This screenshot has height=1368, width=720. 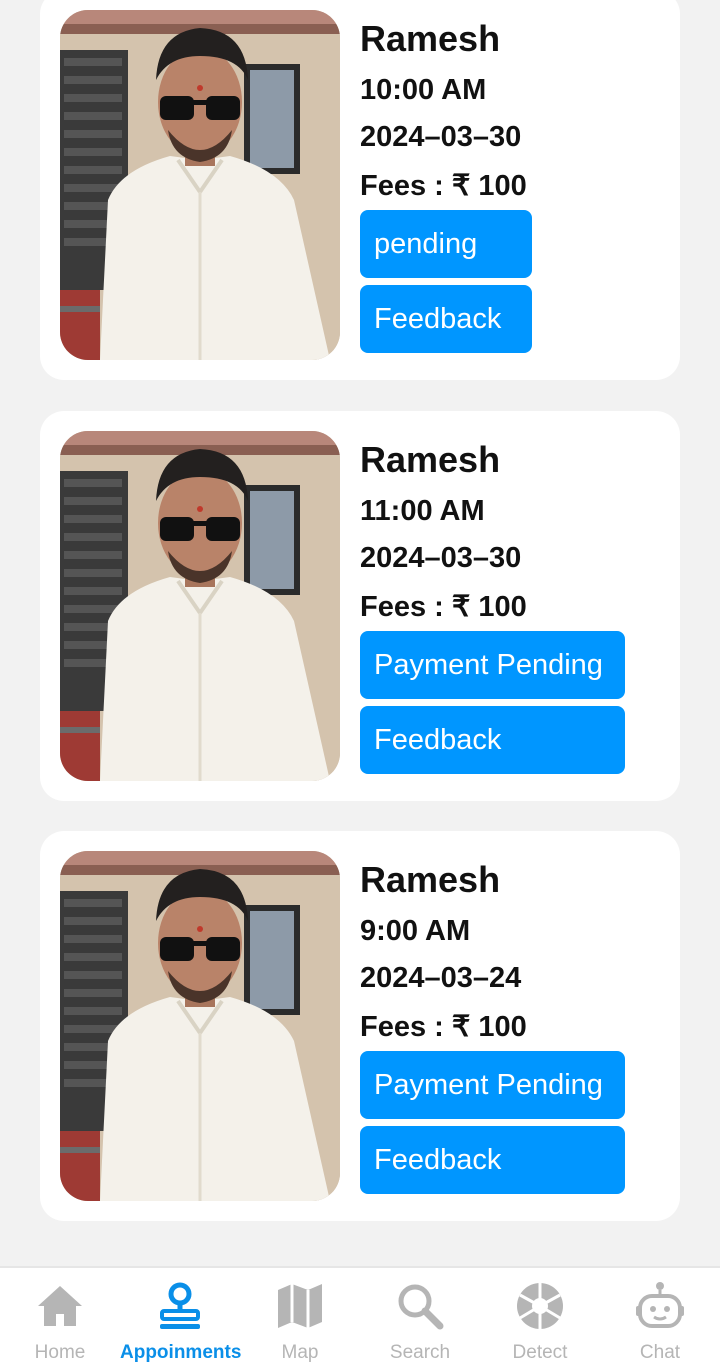 I want to click on appointment-time: 11:00 AM, so click(x=422, y=511).